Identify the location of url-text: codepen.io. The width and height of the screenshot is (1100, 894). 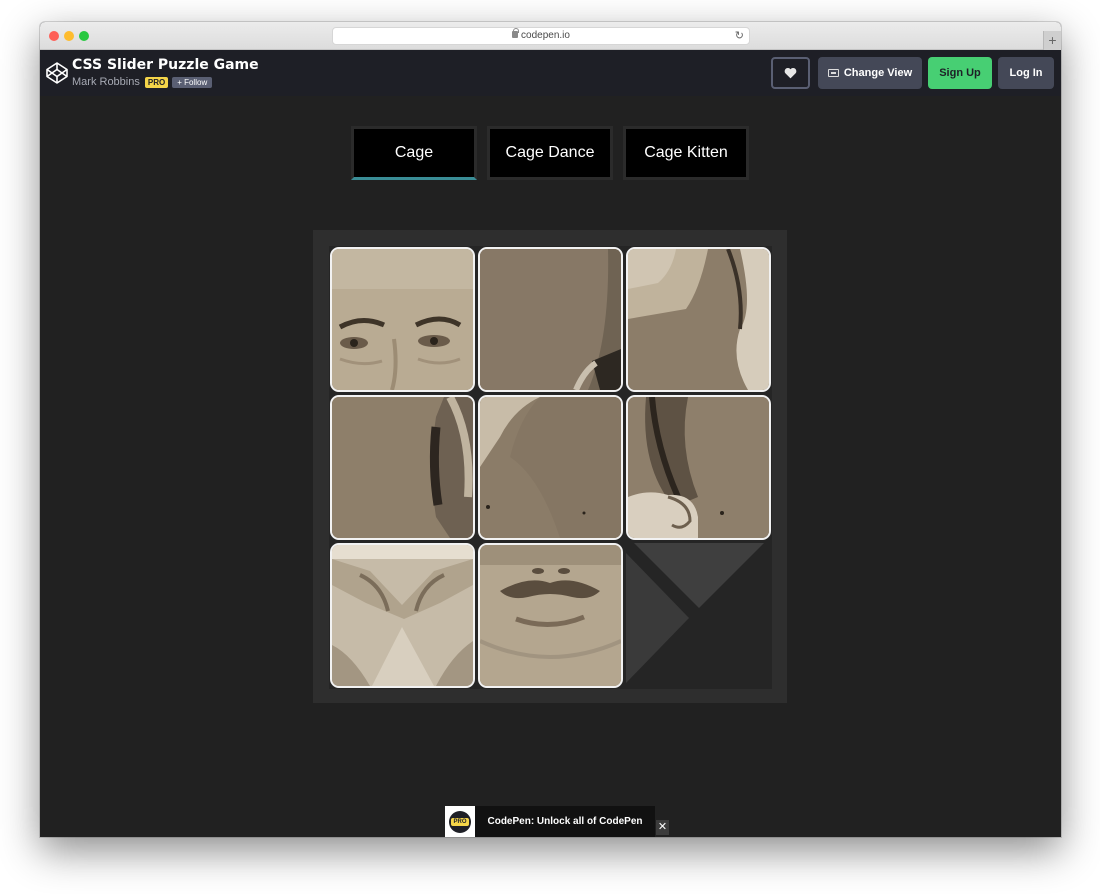
(545, 35).